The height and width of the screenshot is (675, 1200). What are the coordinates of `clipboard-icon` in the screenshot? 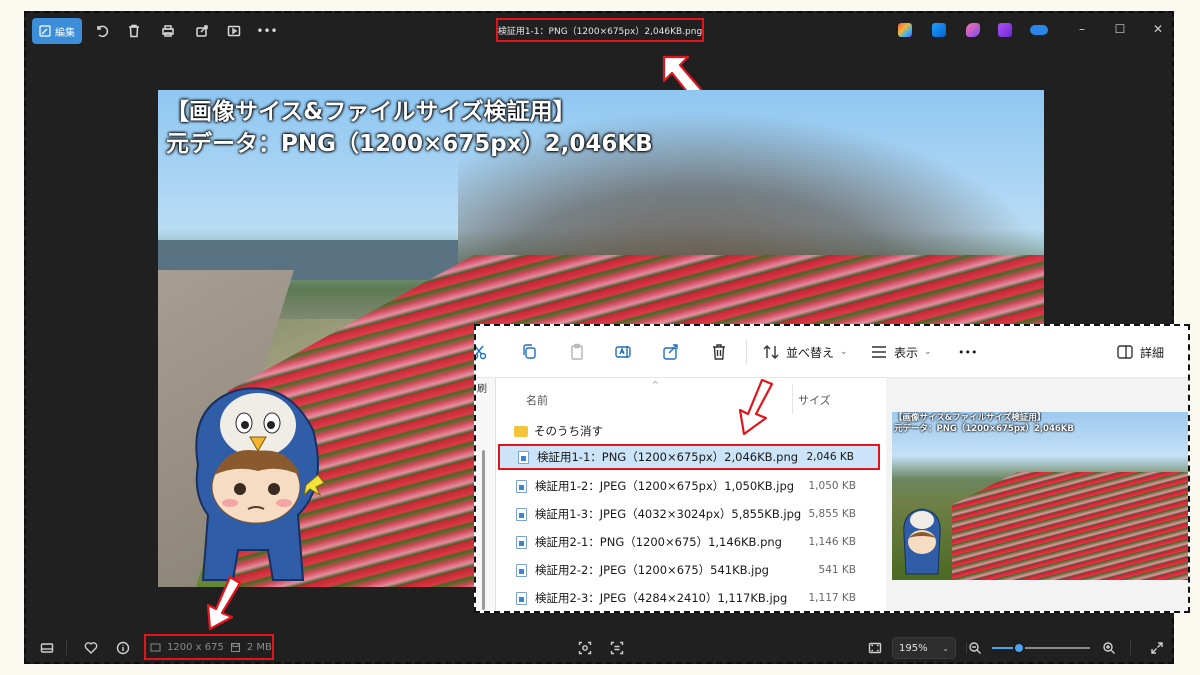 It's located at (577, 351).